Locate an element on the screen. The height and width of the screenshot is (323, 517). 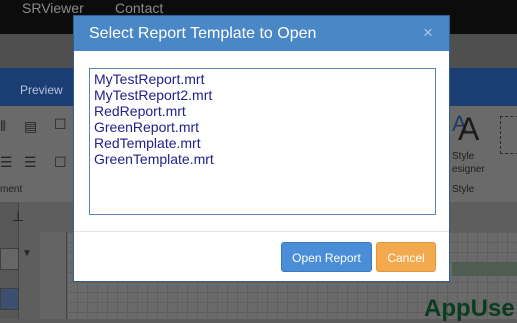
nav-link-contact: Contact is located at coordinates (139, 8).